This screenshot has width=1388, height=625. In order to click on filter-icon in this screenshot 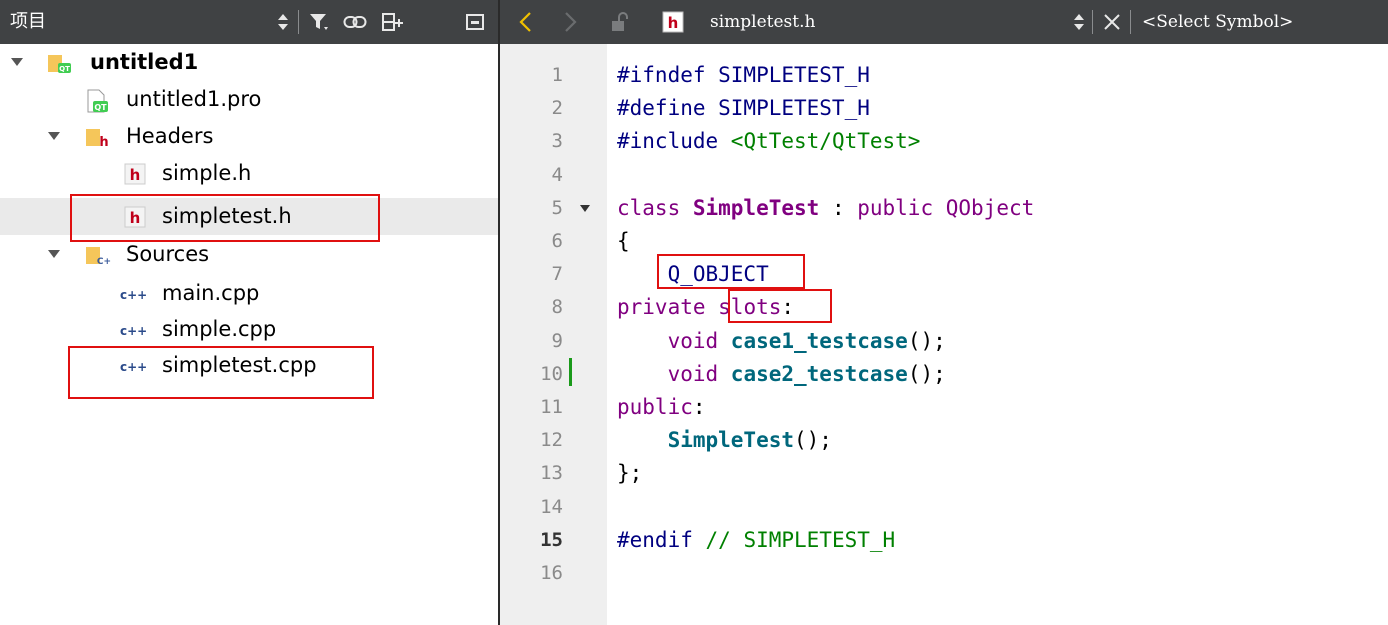, I will do `click(320, 22)`.